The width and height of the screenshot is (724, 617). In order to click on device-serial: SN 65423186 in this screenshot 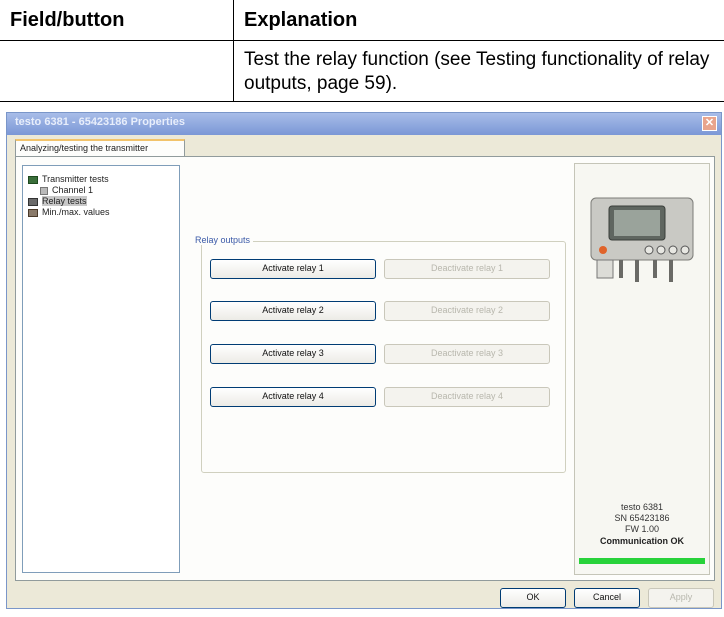, I will do `click(642, 518)`.